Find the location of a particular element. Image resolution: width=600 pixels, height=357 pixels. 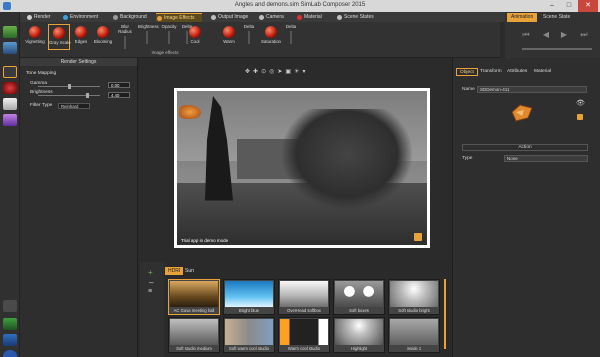

blur-radius-slider: Blur Radius is located at coordinates (125, 37).